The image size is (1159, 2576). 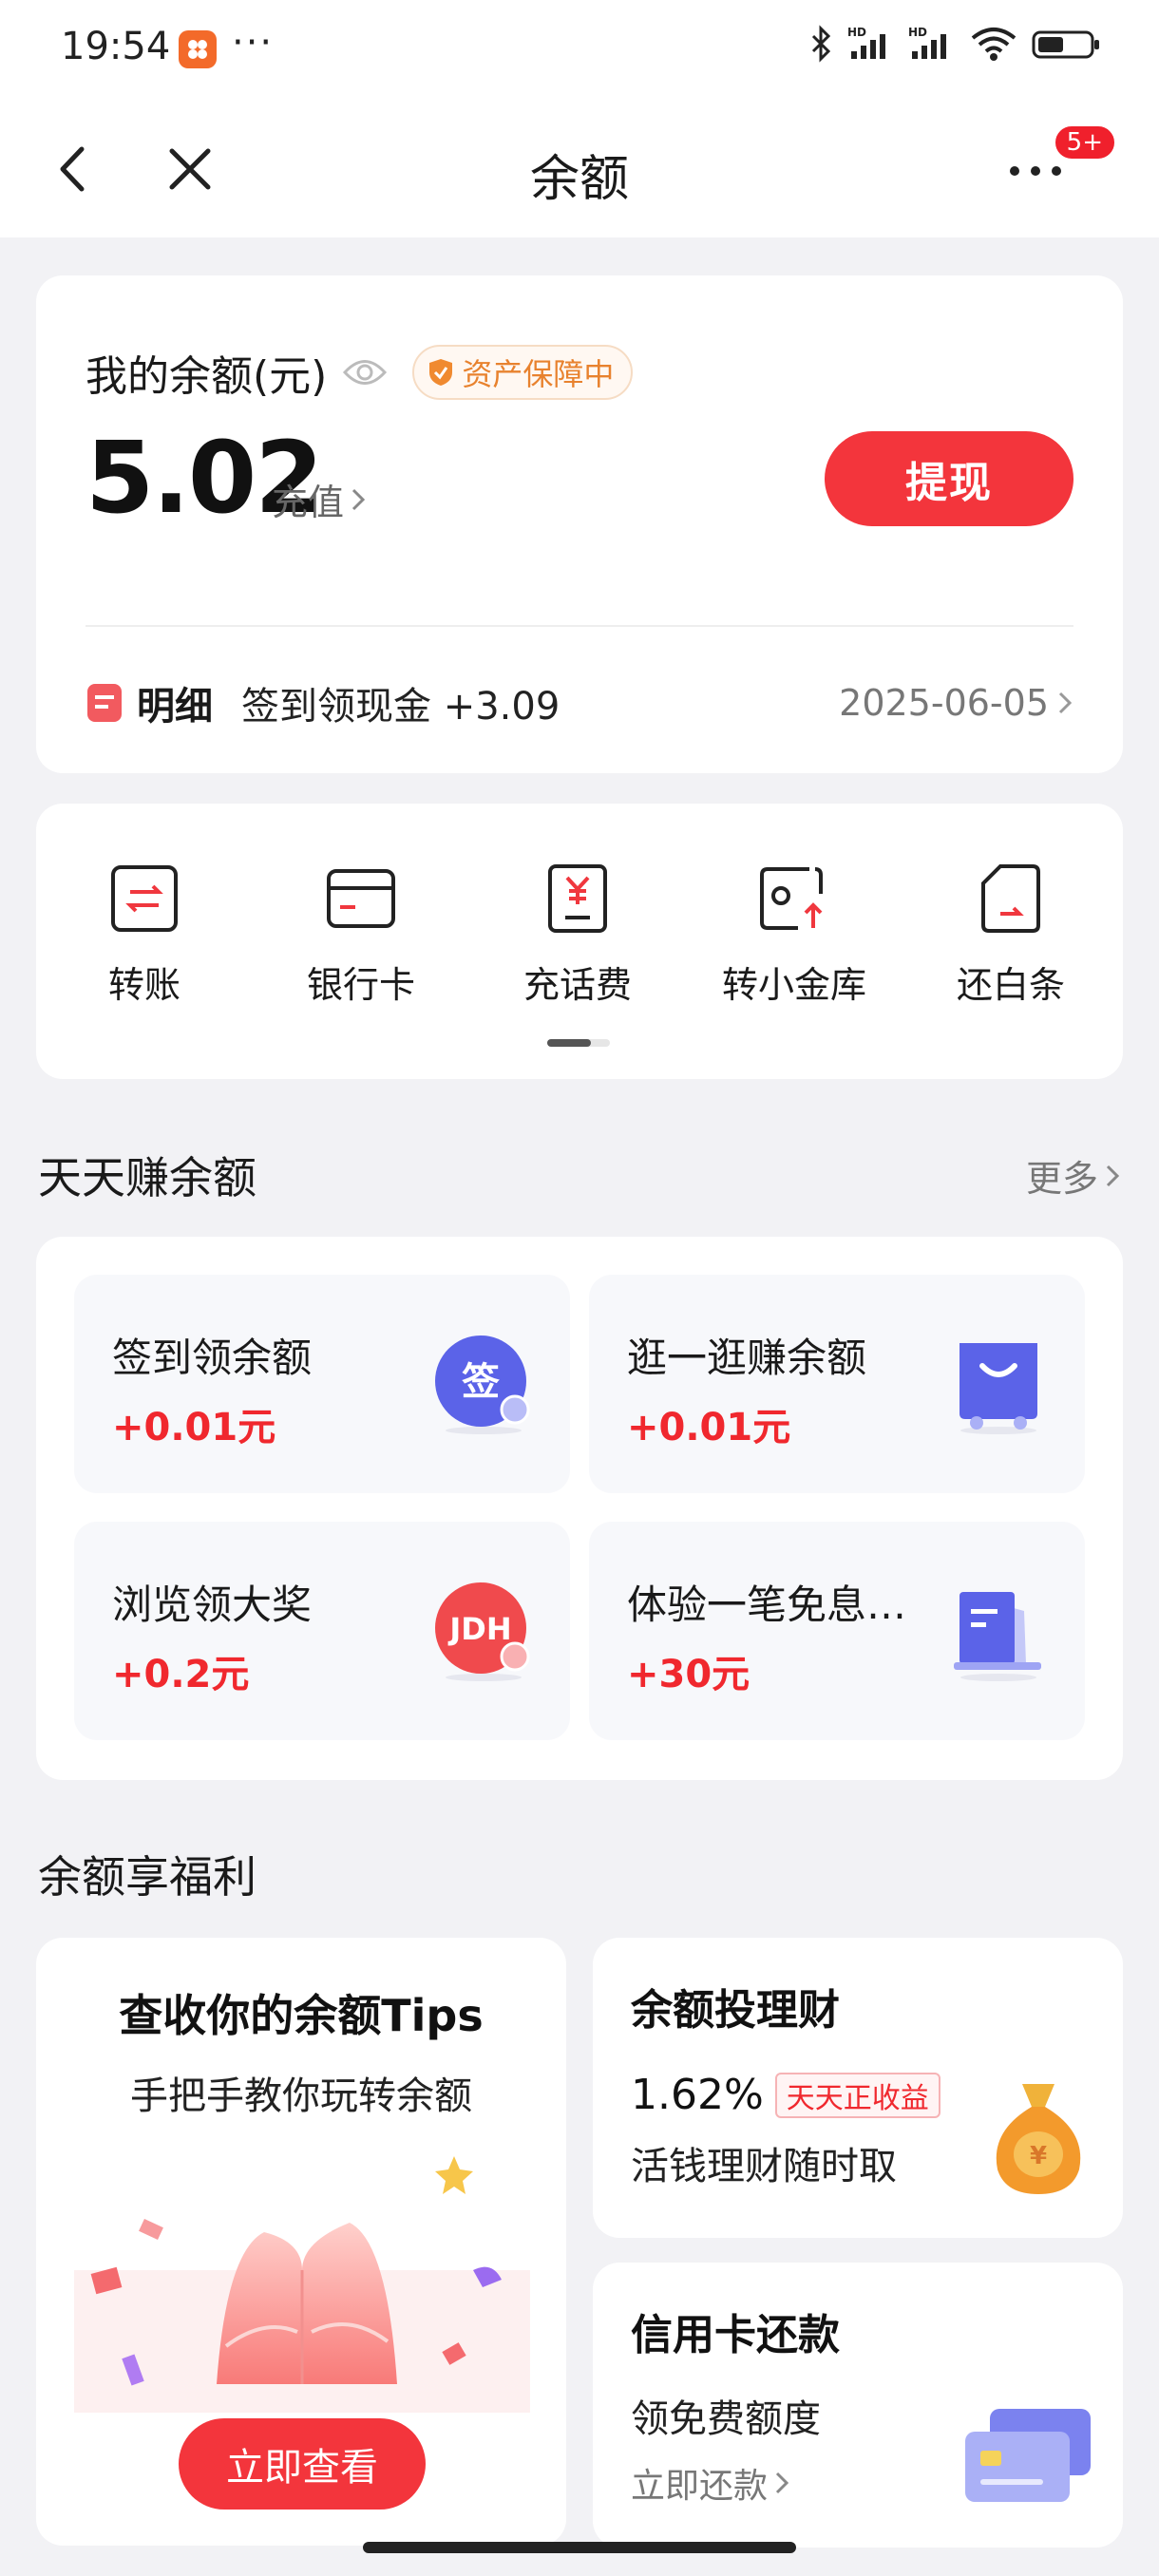 What do you see at coordinates (1084, 142) in the screenshot?
I see `notification-badge: 5+` at bounding box center [1084, 142].